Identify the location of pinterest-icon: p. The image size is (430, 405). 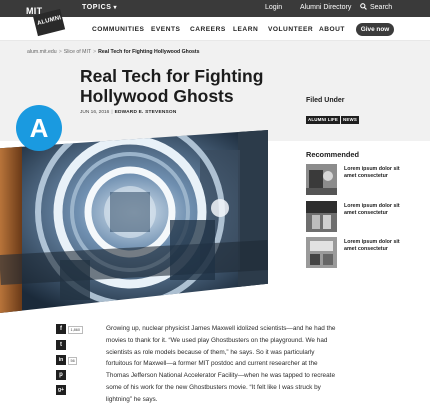
(61, 375).